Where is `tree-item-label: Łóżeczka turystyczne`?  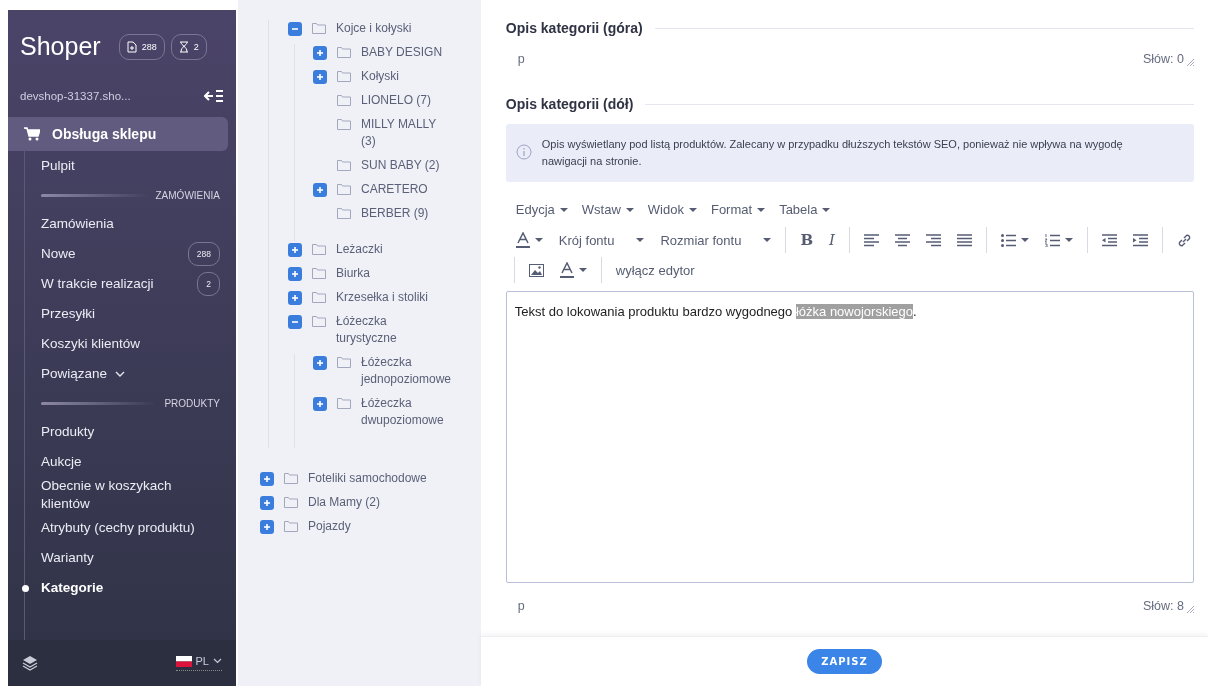 tree-item-label: Łóżeczka turystyczne is located at coordinates (383, 330).